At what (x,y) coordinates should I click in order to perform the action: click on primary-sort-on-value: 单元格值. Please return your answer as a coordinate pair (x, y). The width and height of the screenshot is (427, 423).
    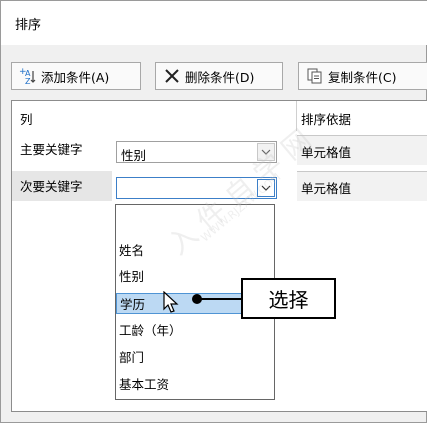
    Looking at the image, I should click on (326, 152).